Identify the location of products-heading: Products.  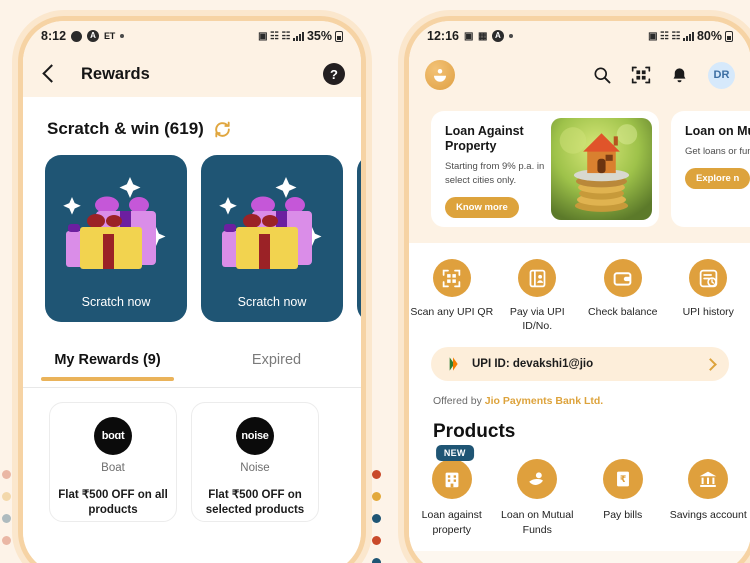
(474, 432).